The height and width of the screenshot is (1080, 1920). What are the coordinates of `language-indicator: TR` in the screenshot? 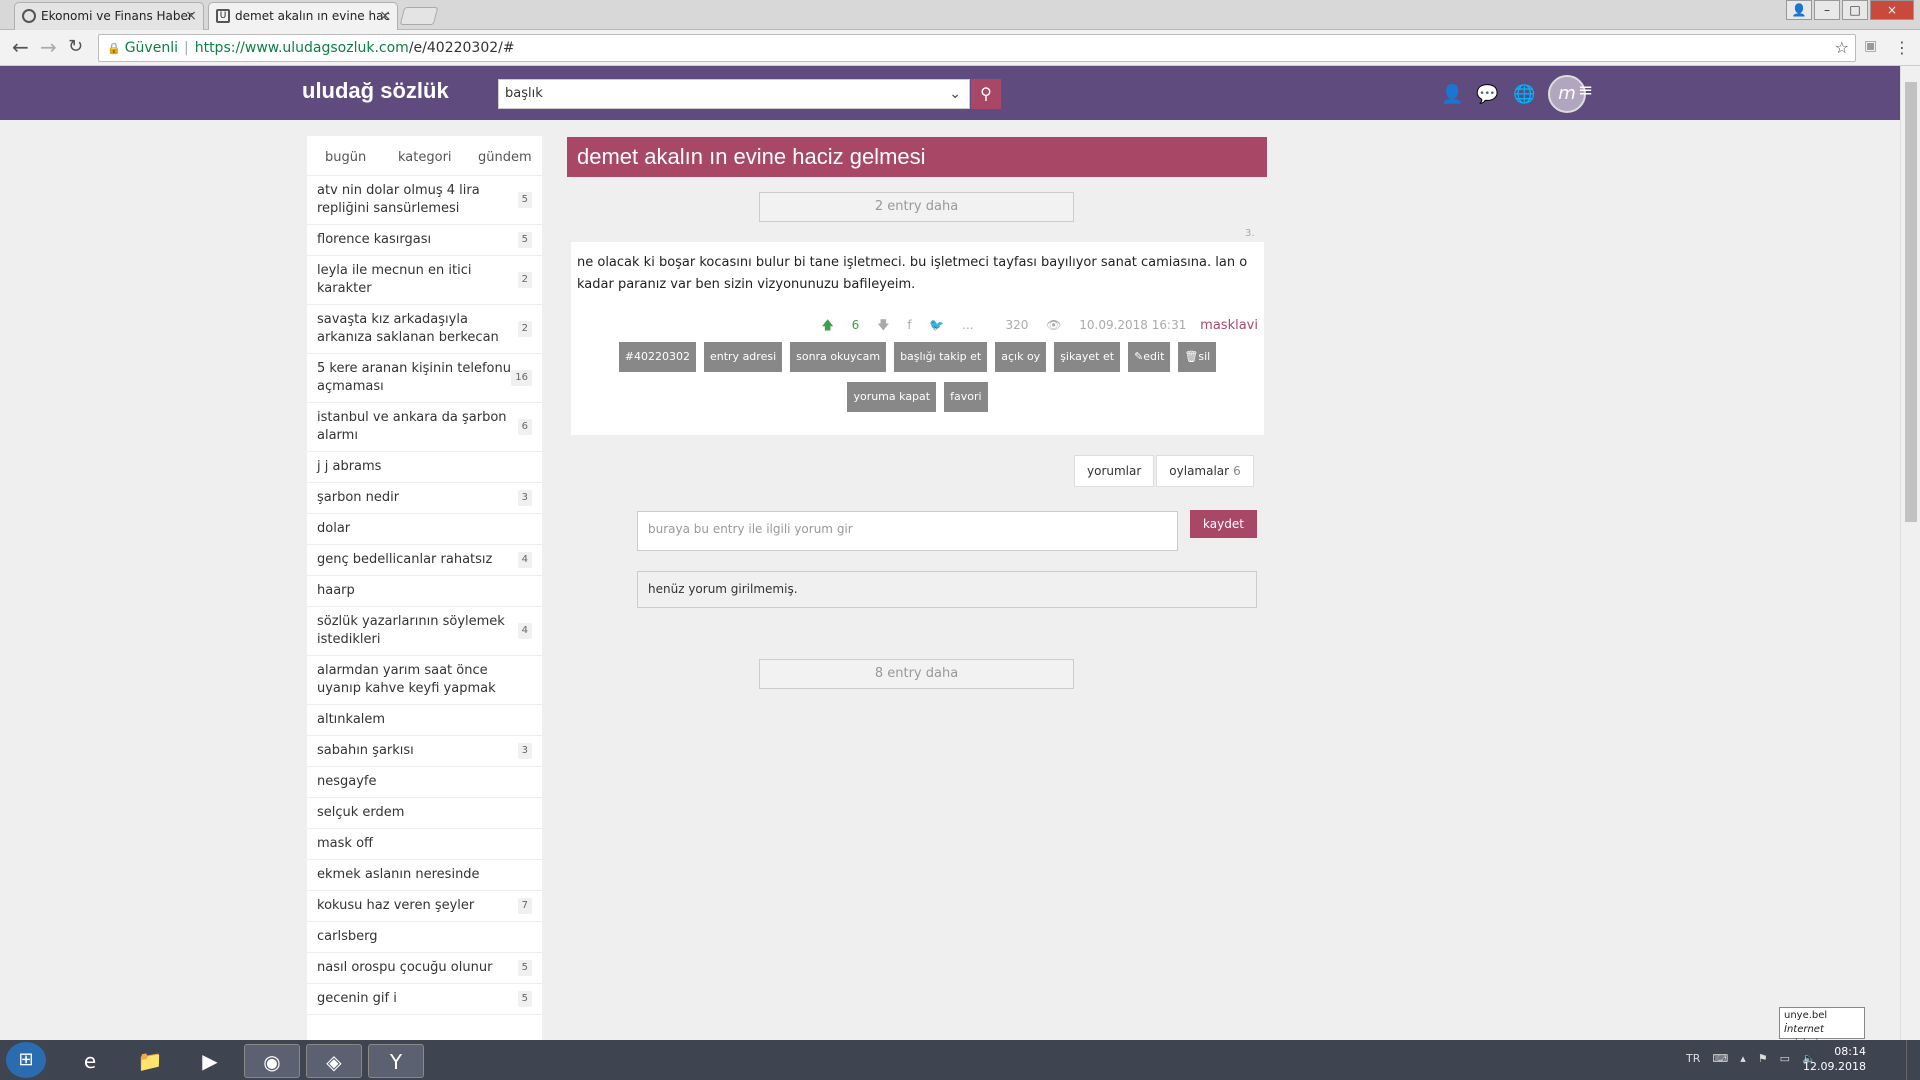 It's located at (1693, 1058).